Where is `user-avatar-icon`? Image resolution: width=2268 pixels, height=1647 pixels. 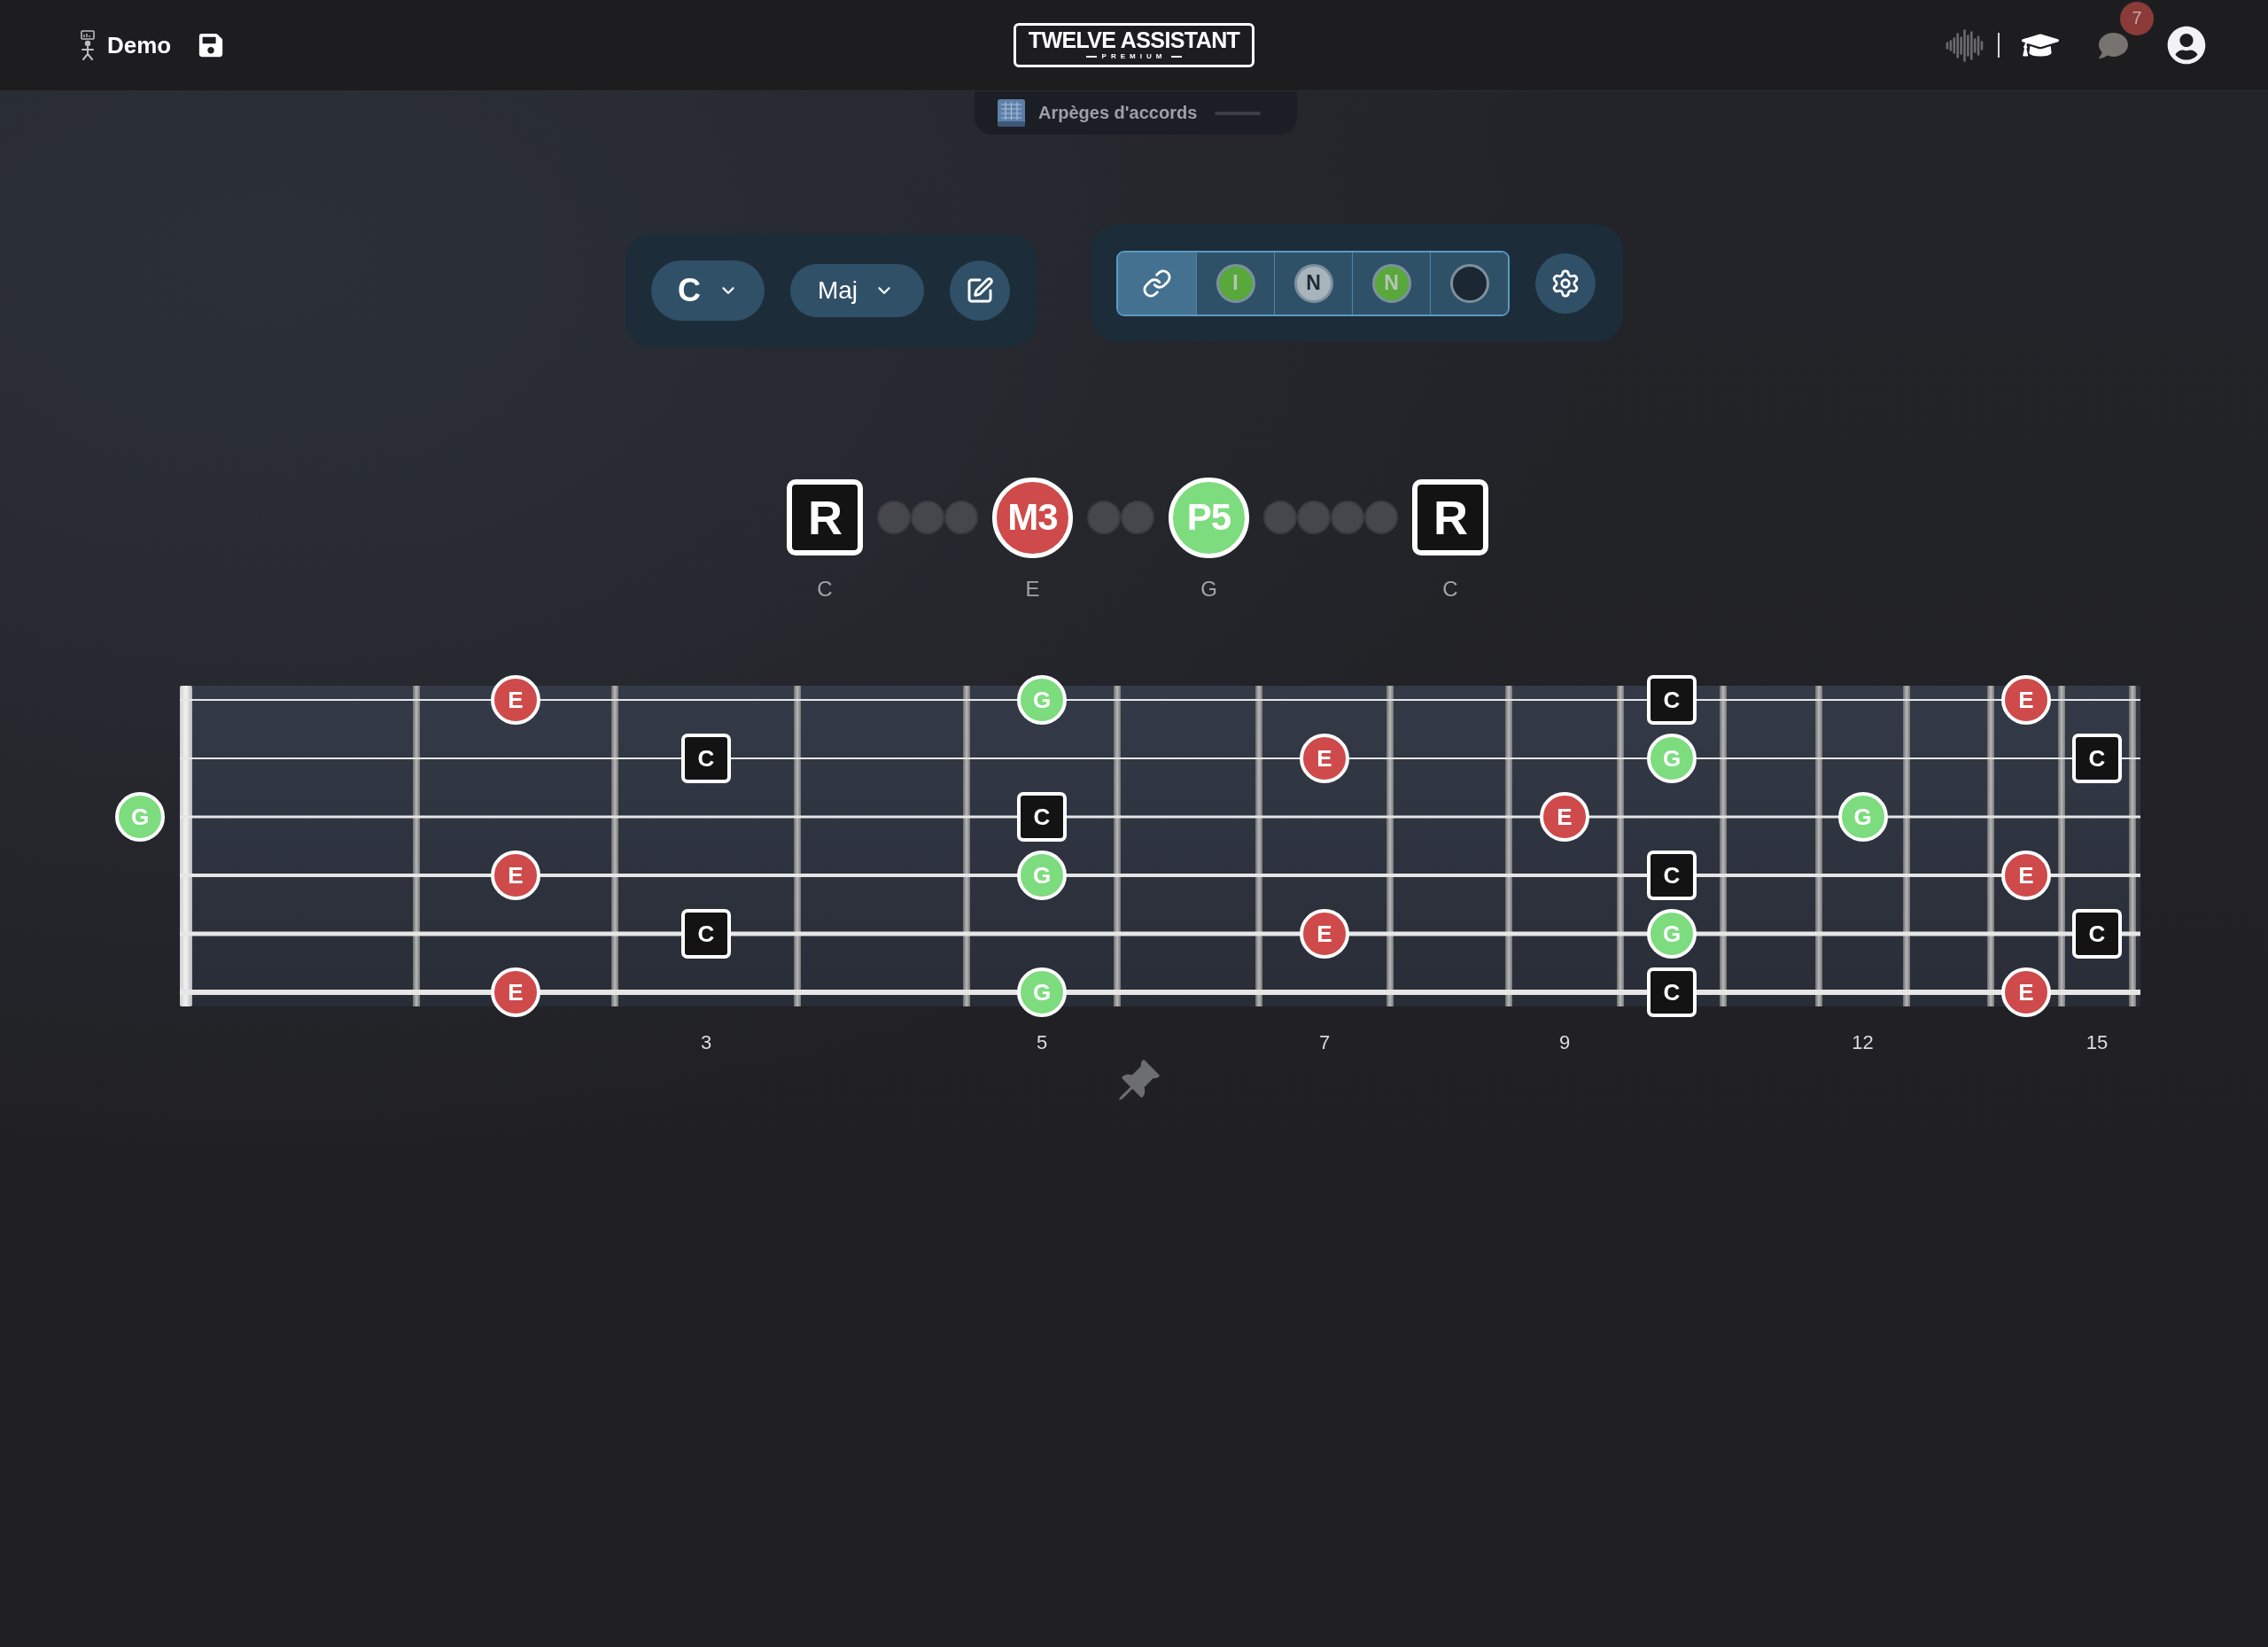
user-avatar-icon is located at coordinates (2186, 45).